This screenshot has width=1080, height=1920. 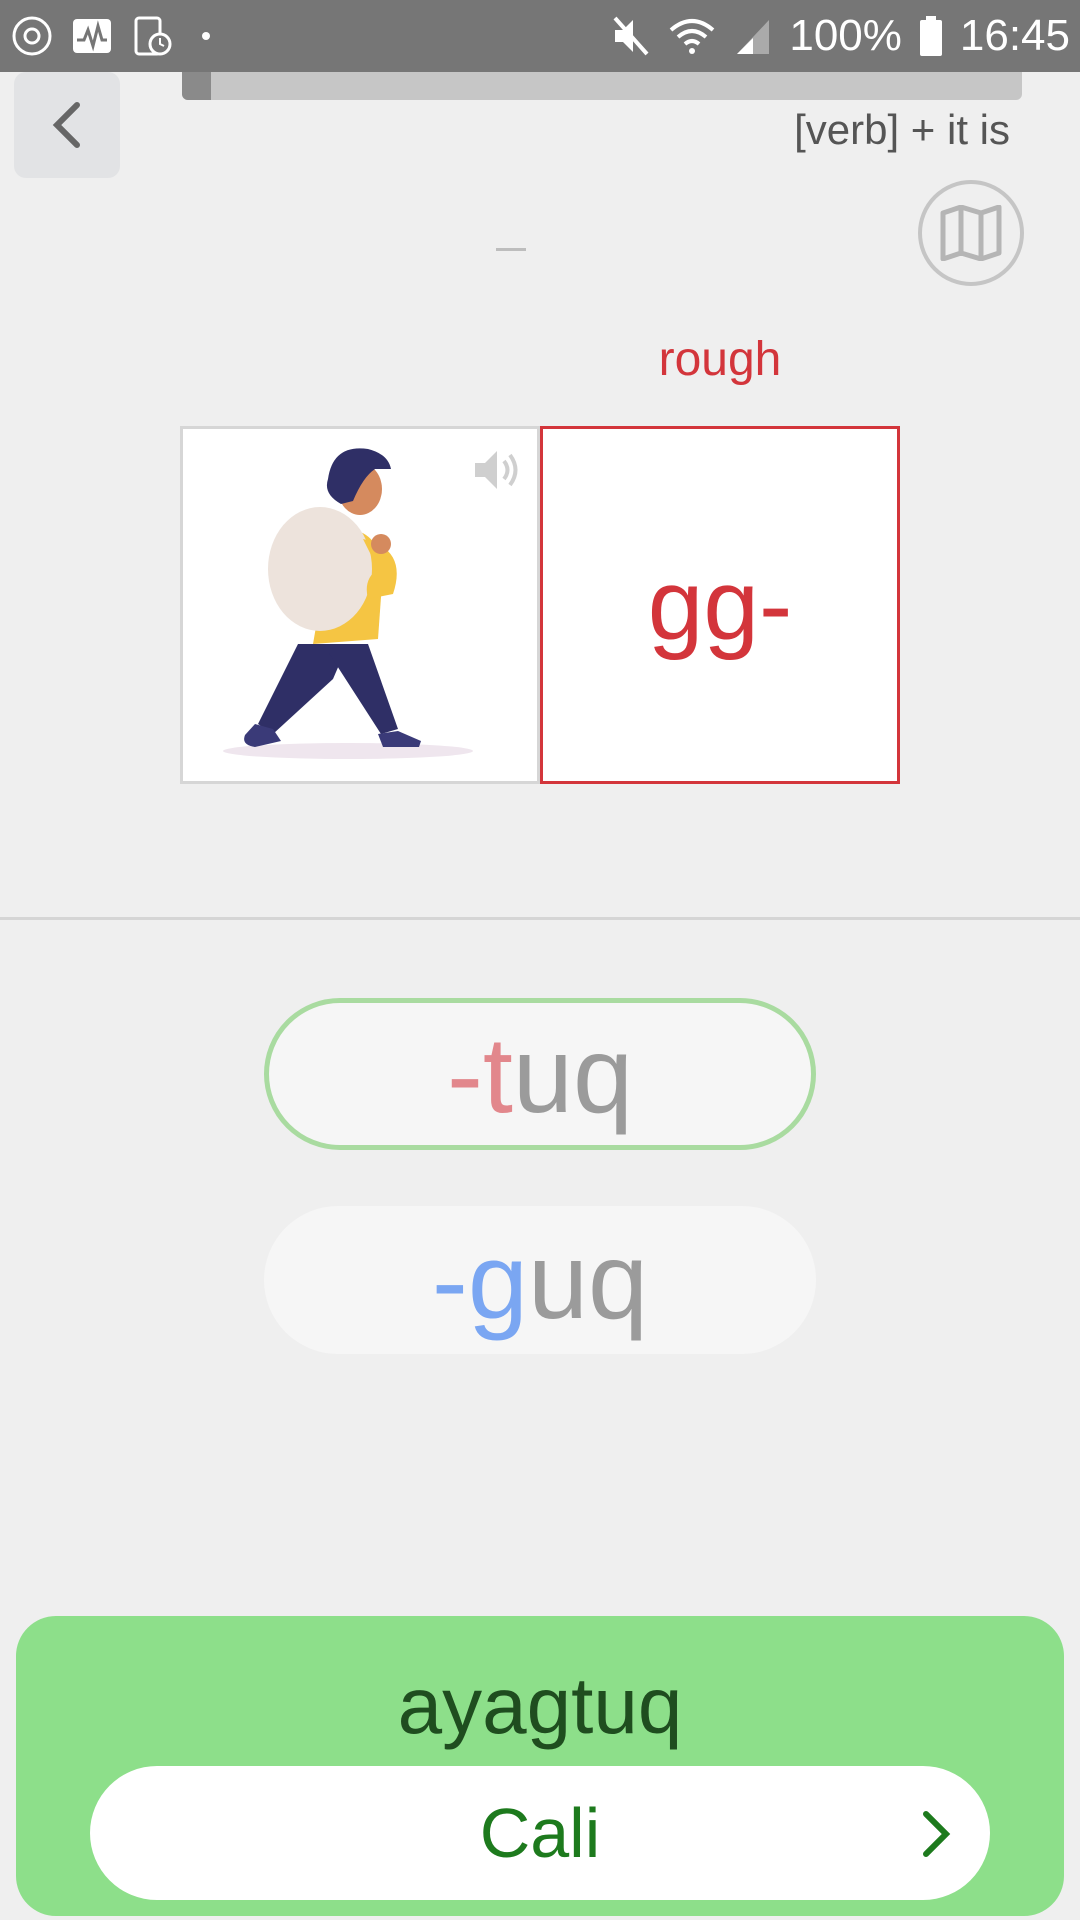 I want to click on stem-text: gg-, so click(x=720, y=604).